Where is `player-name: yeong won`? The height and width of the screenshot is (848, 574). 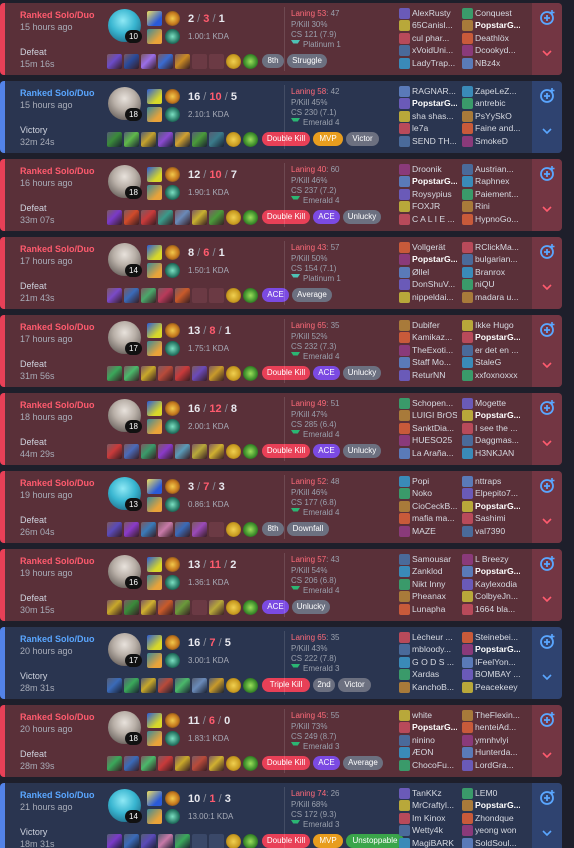 player-name: yeong won is located at coordinates (497, 830).